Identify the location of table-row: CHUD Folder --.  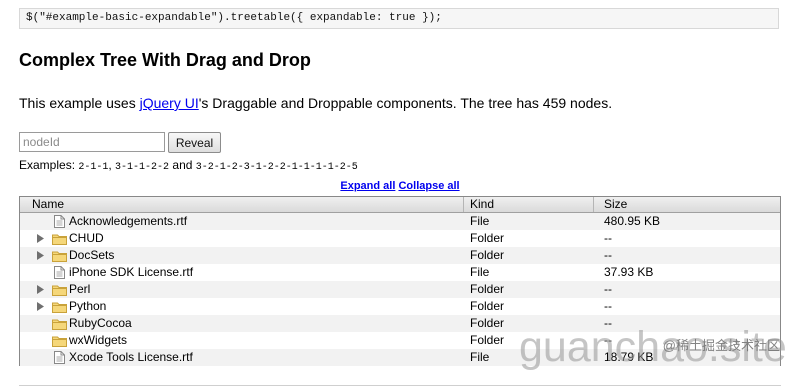
(400, 238).